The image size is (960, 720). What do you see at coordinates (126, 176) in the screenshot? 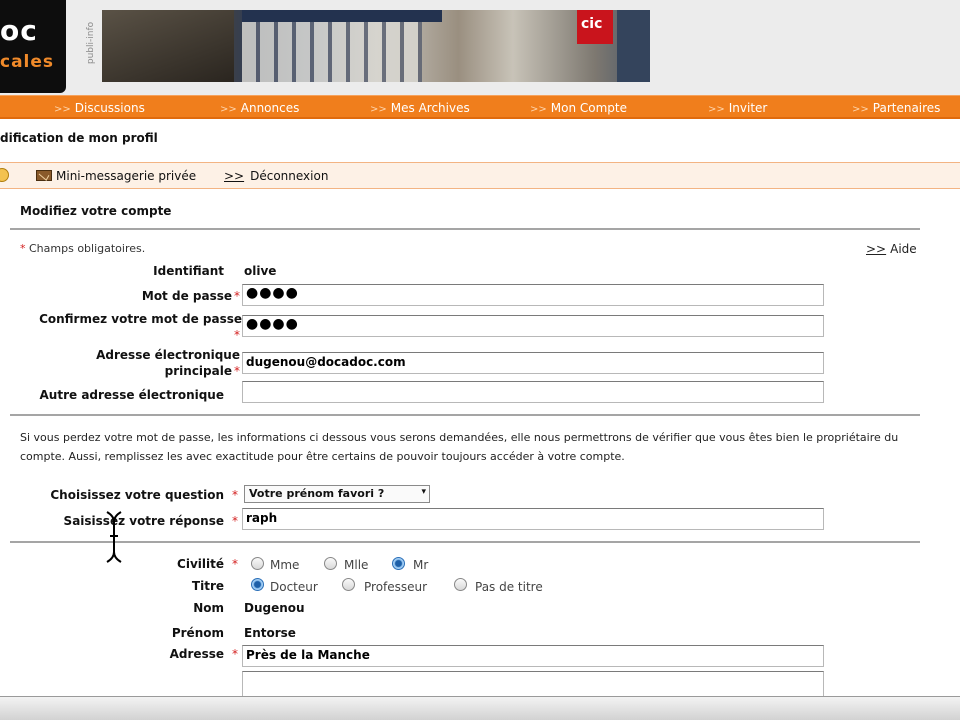
I see `messaging-link: Mini-messagerie privée` at bounding box center [126, 176].